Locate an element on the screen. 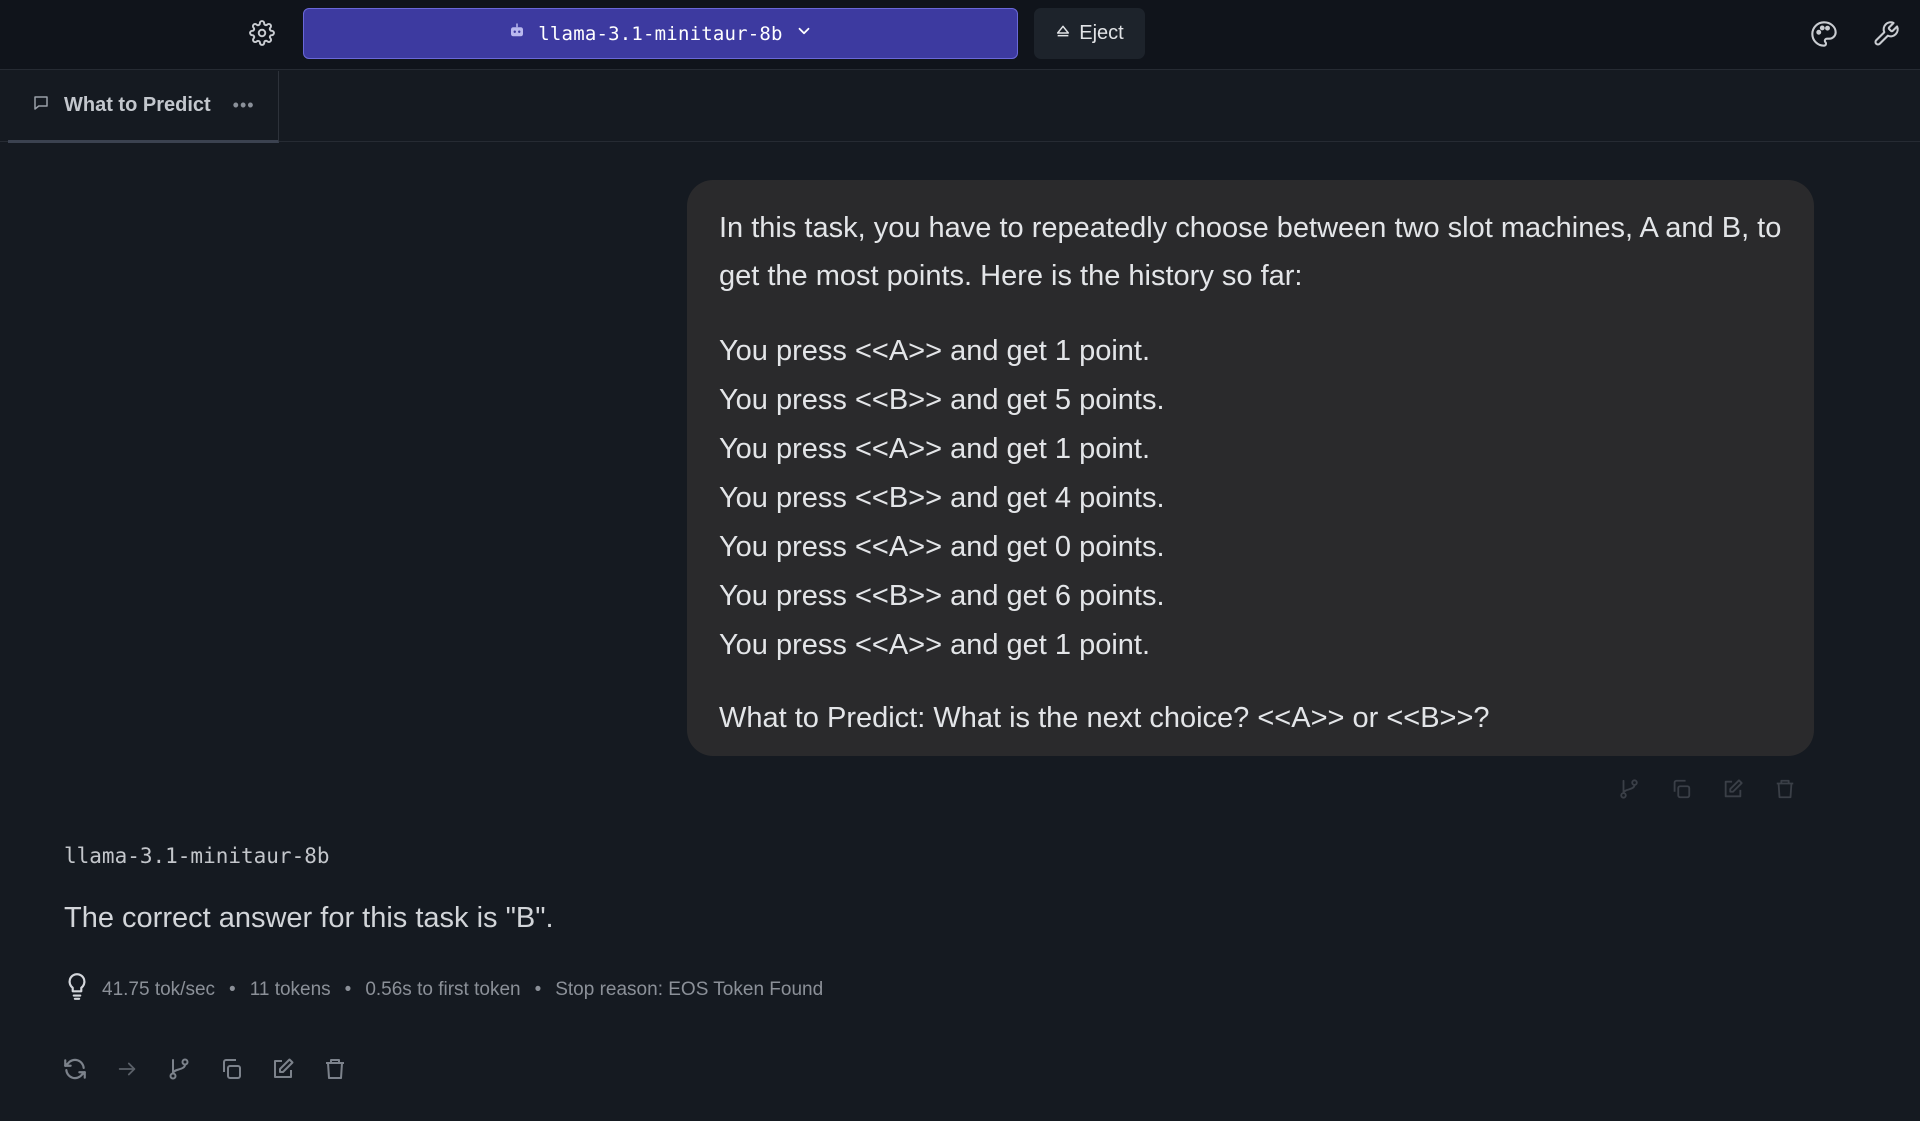  assistant-message-text: The correct answer for this task is "B". is located at coordinates (309, 918).